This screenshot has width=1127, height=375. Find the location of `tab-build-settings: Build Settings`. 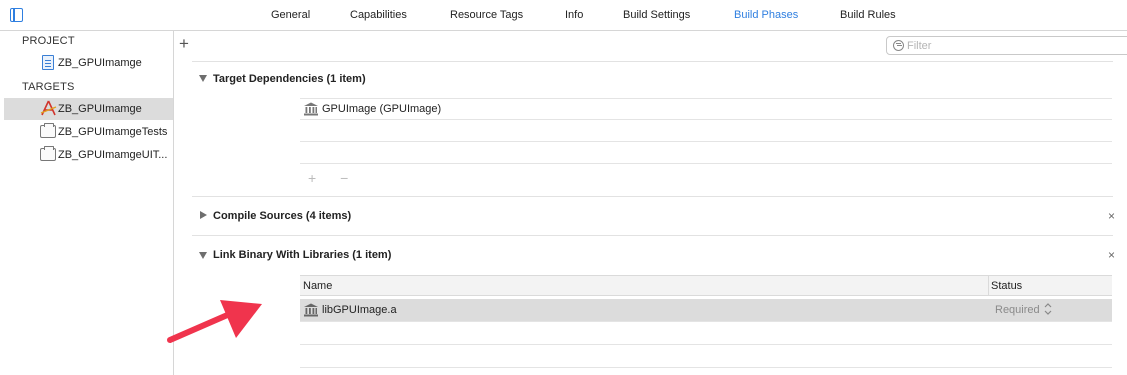

tab-build-settings: Build Settings is located at coordinates (656, 15).